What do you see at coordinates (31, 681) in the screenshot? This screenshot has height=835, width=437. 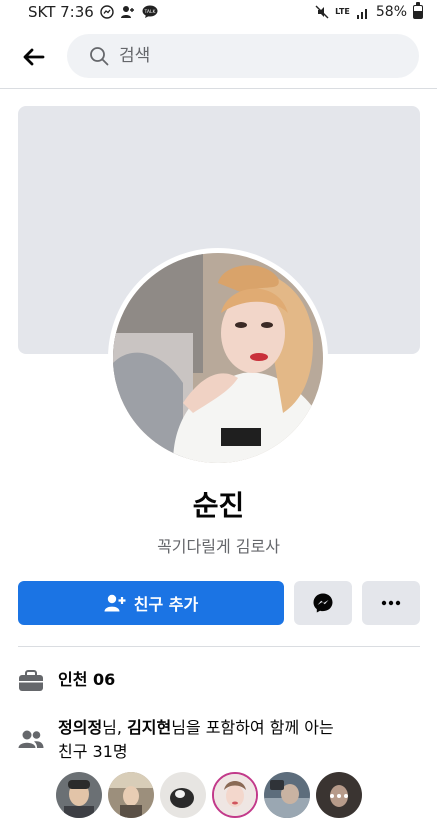 I see `briefcase-icon` at bounding box center [31, 681].